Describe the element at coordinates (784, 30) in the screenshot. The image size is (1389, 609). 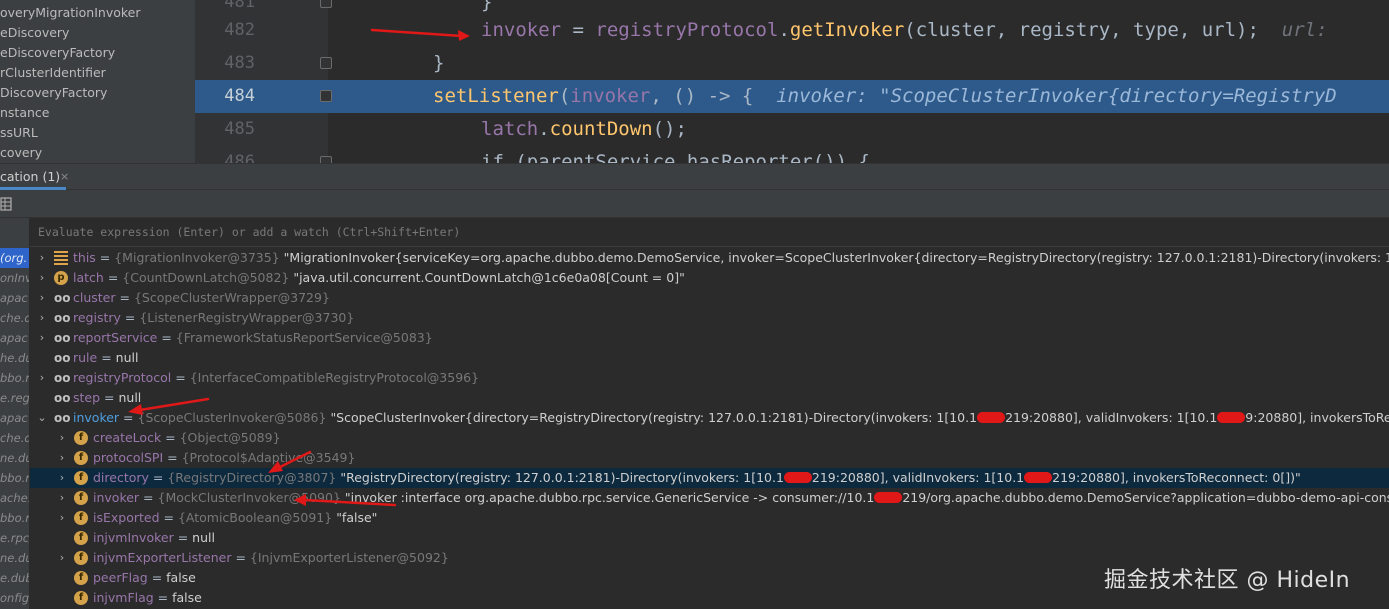
I see `code-token: .` at that location.